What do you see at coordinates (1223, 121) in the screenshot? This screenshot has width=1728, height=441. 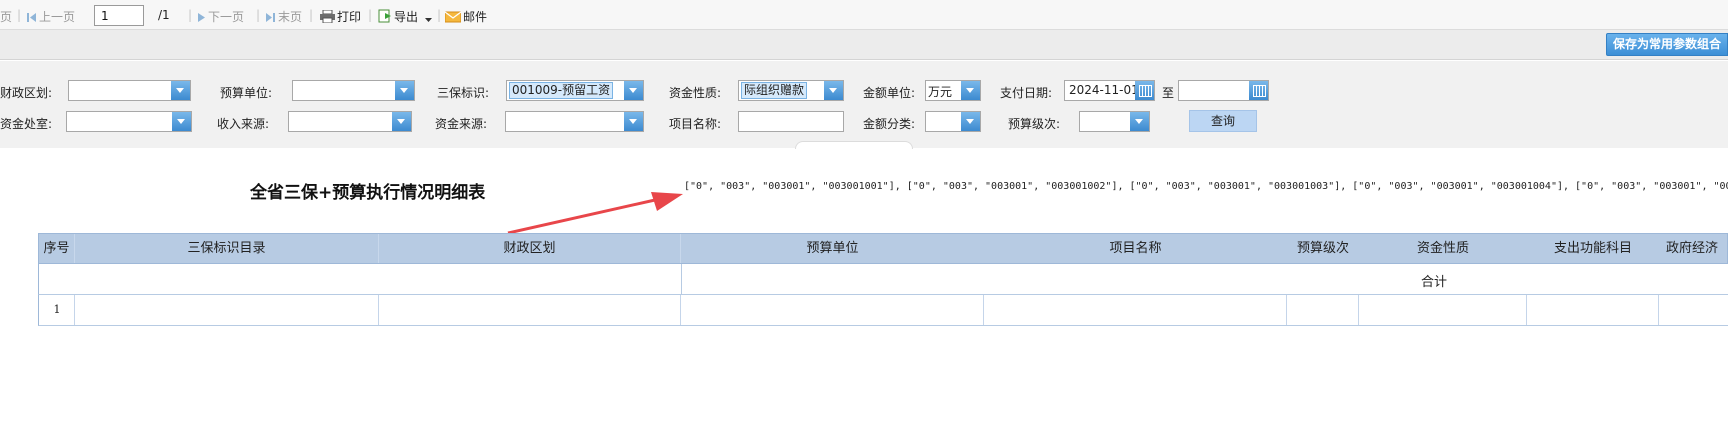 I see `query-button: 查询` at bounding box center [1223, 121].